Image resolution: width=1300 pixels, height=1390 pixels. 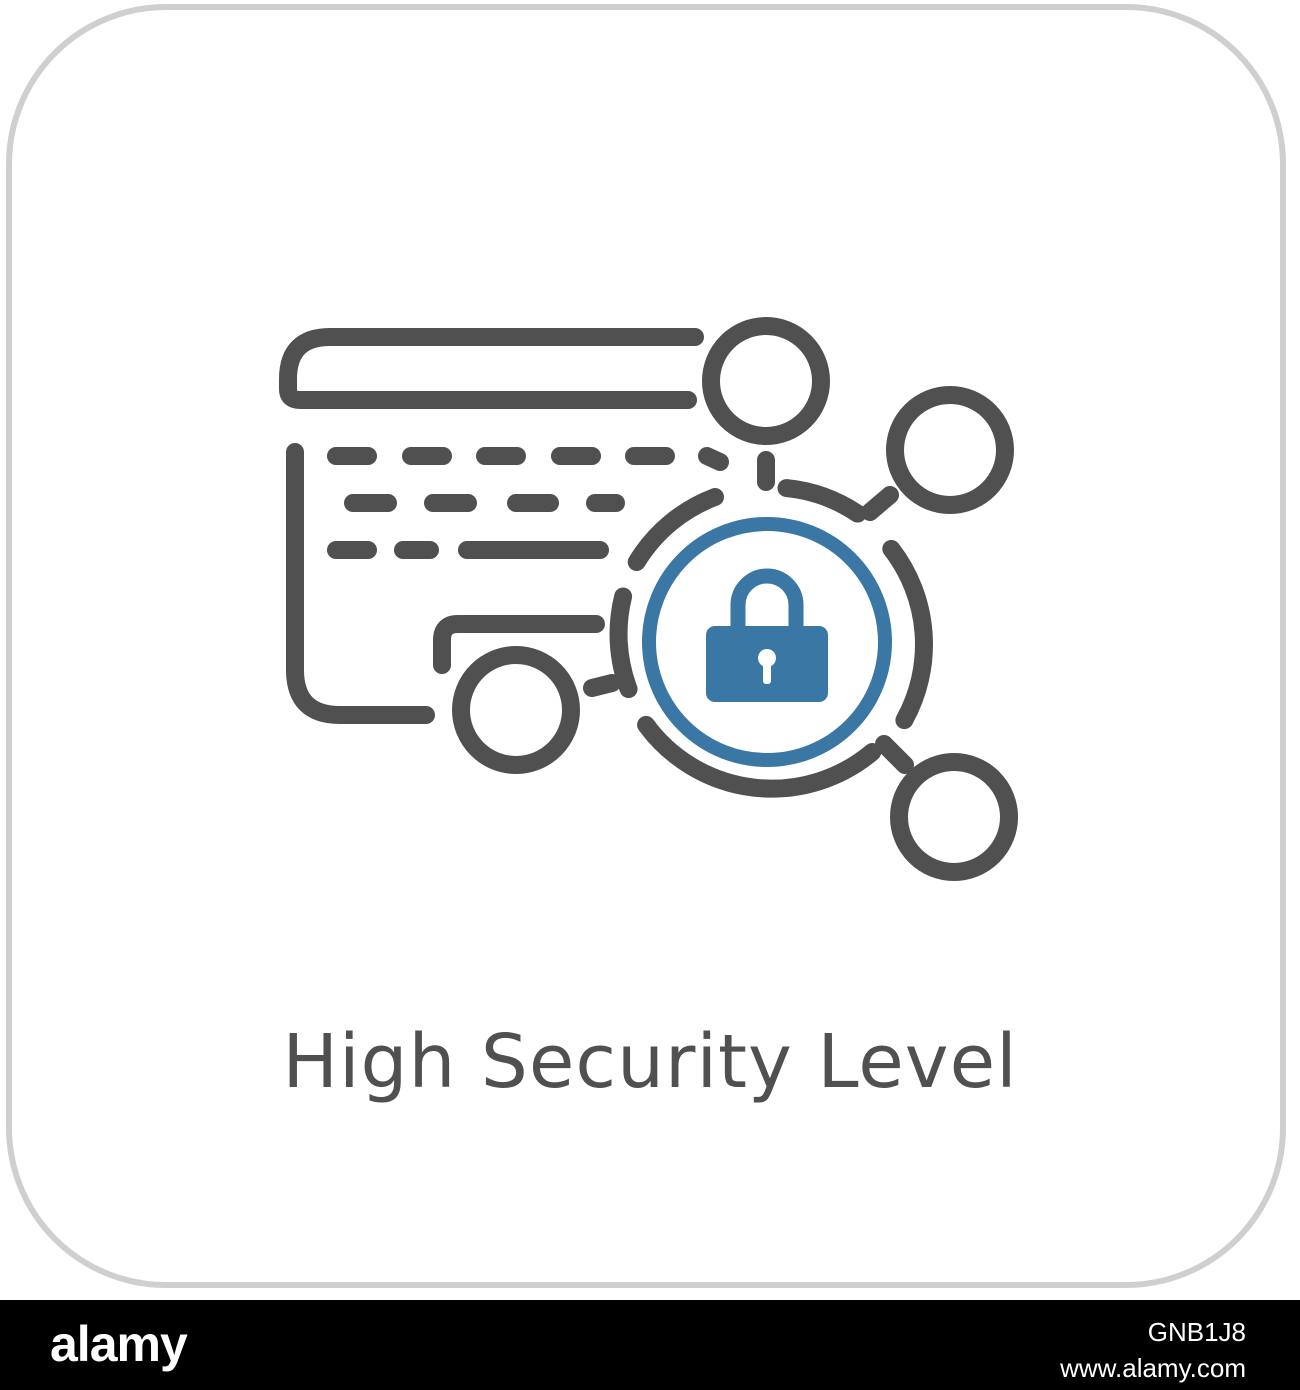 I want to click on stock-id: GNB1J8, so click(x=1196, y=1332).